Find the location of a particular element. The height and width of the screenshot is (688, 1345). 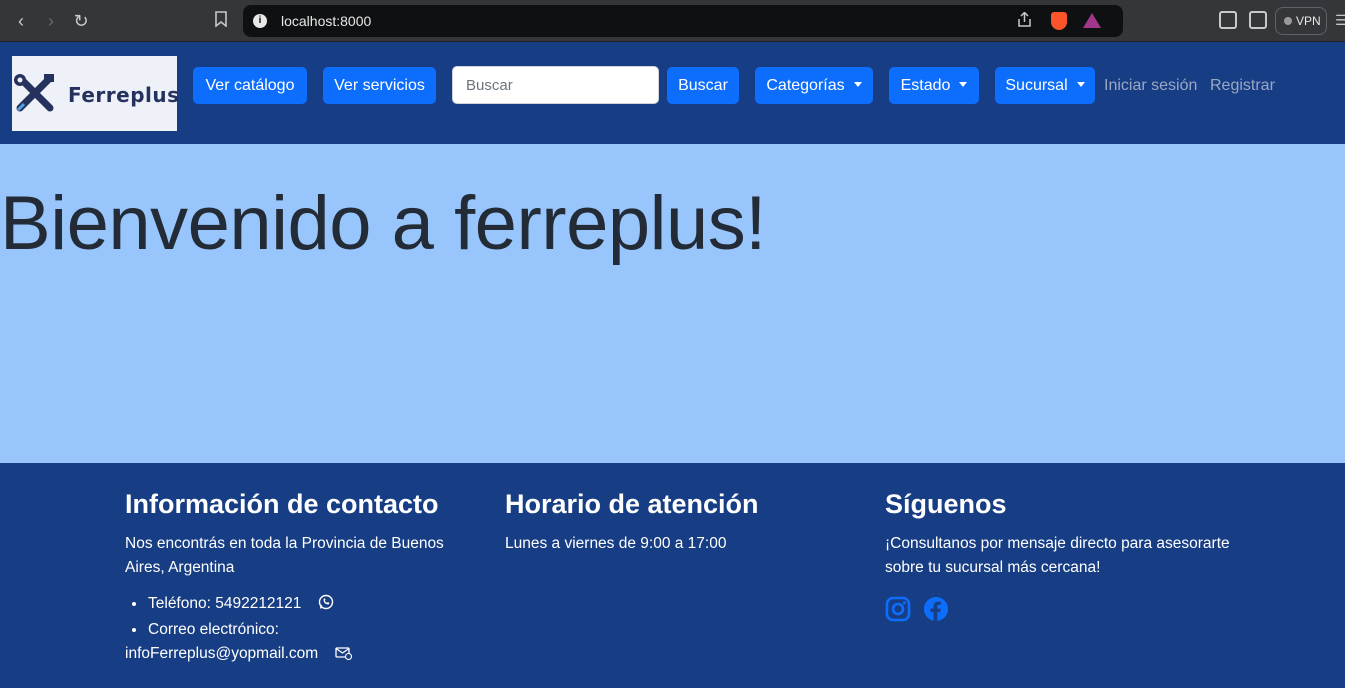

categories-dropdown: Categorías is located at coordinates (814, 85).